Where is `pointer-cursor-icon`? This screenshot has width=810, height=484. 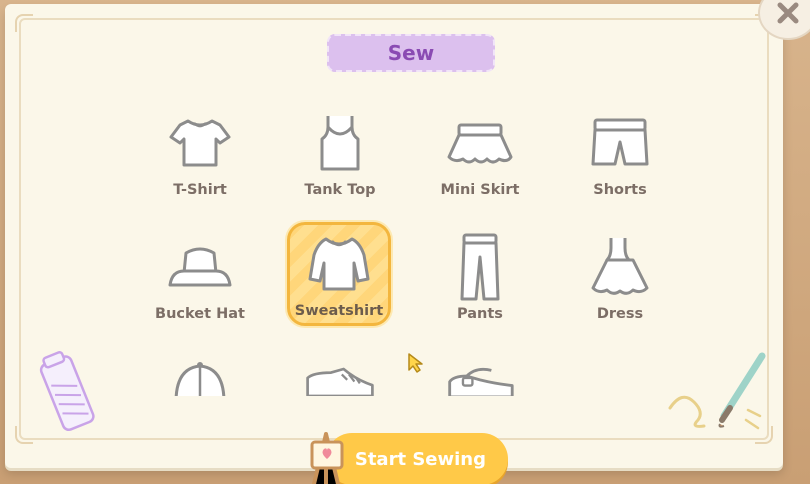 pointer-cursor-icon is located at coordinates (416, 365).